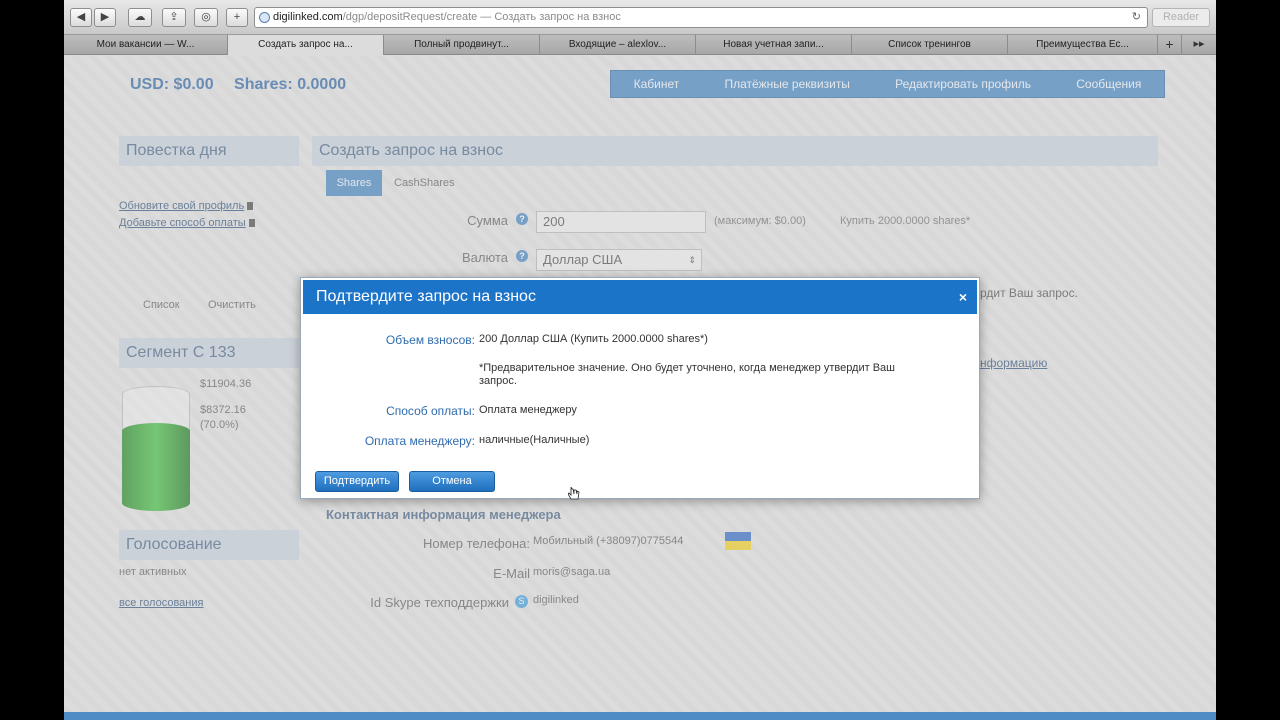  I want to click on tab-label: Список тренингов, so click(929, 44).